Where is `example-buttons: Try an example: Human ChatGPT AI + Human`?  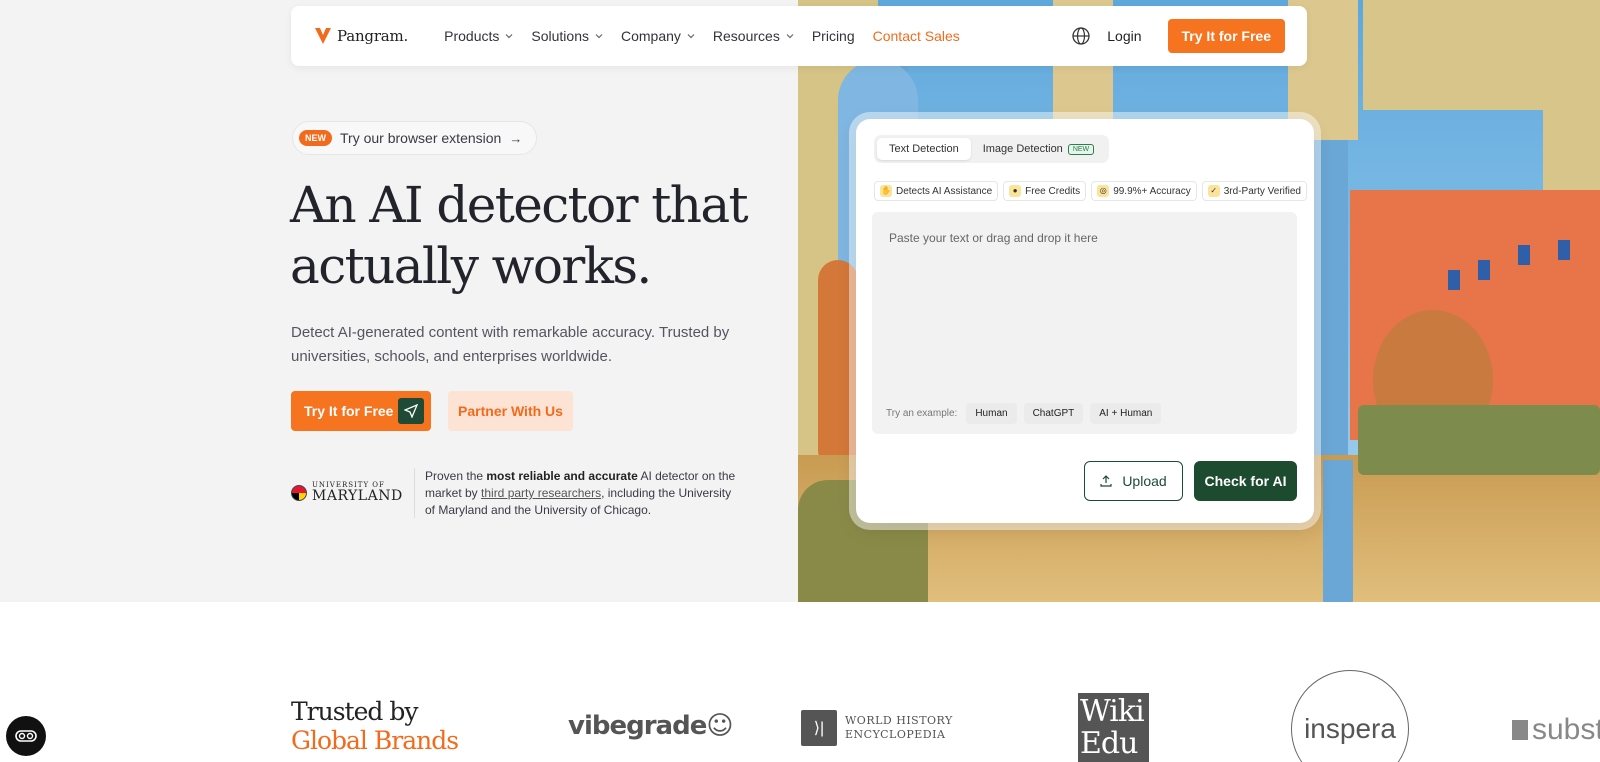 example-buttons: Try an example: Human ChatGPT AI + Human is located at coordinates (1024, 413).